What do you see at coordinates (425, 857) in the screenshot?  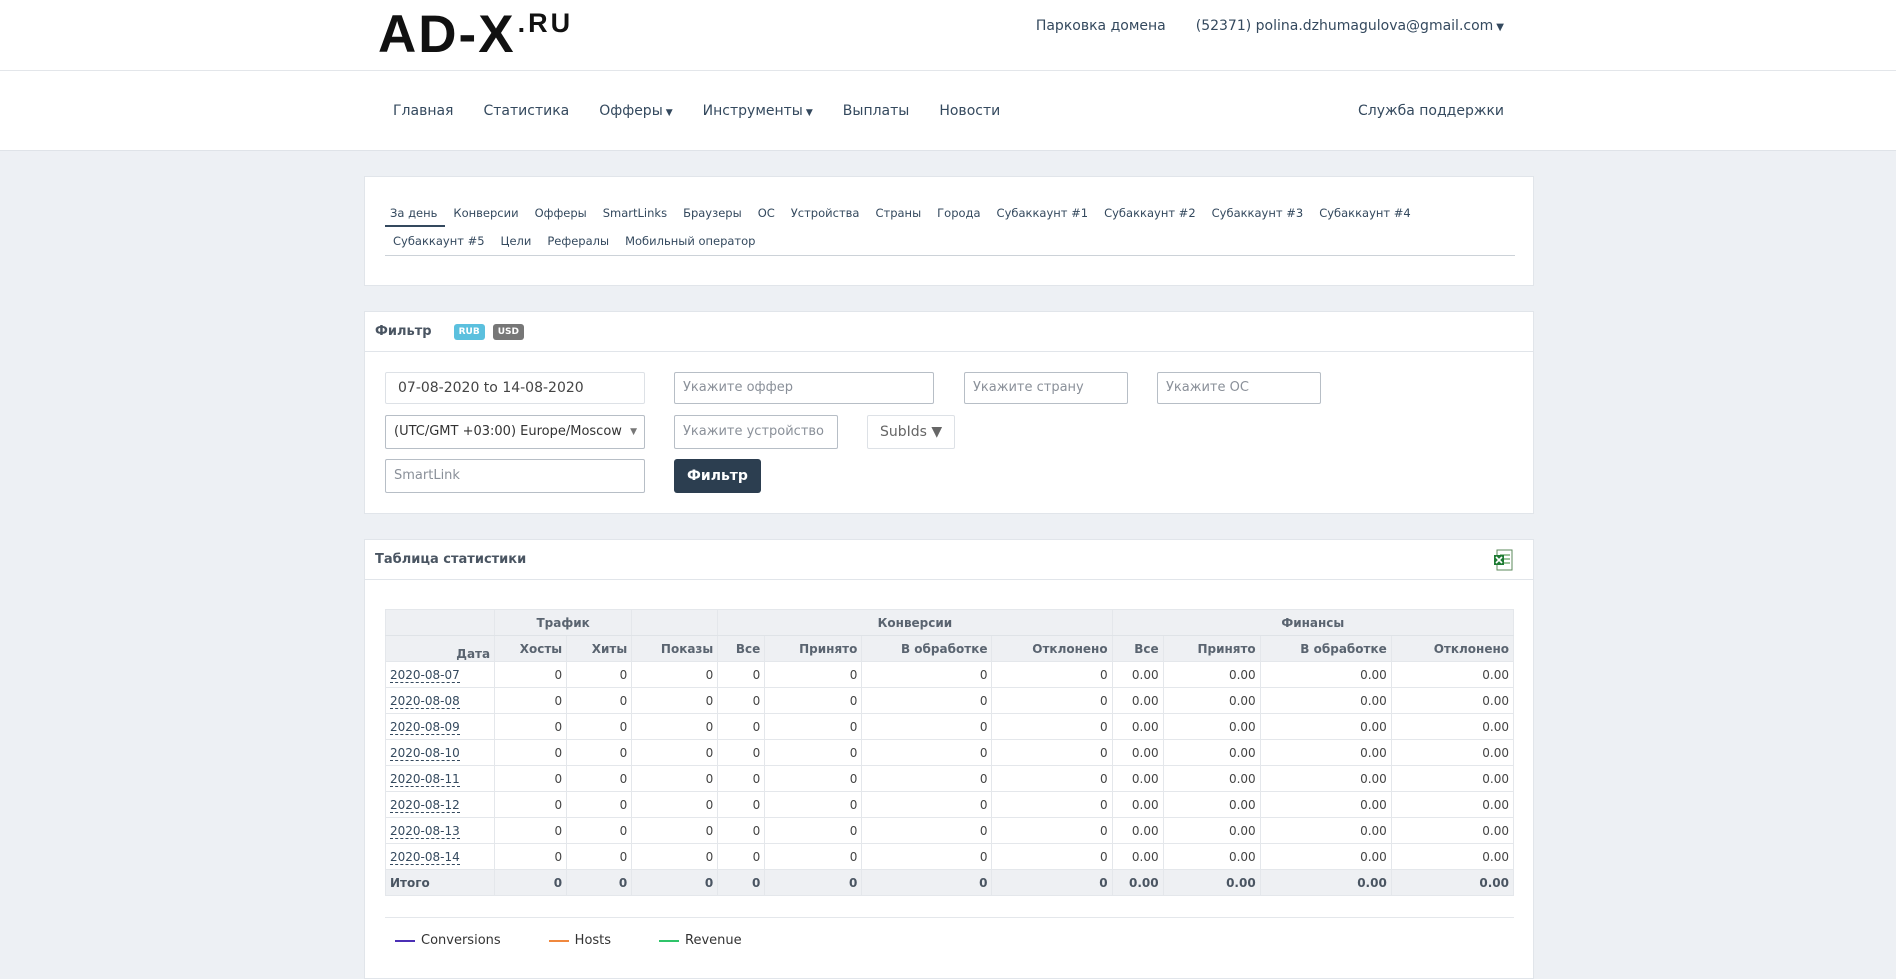 I see `date-link: 2020-08-14` at bounding box center [425, 857].